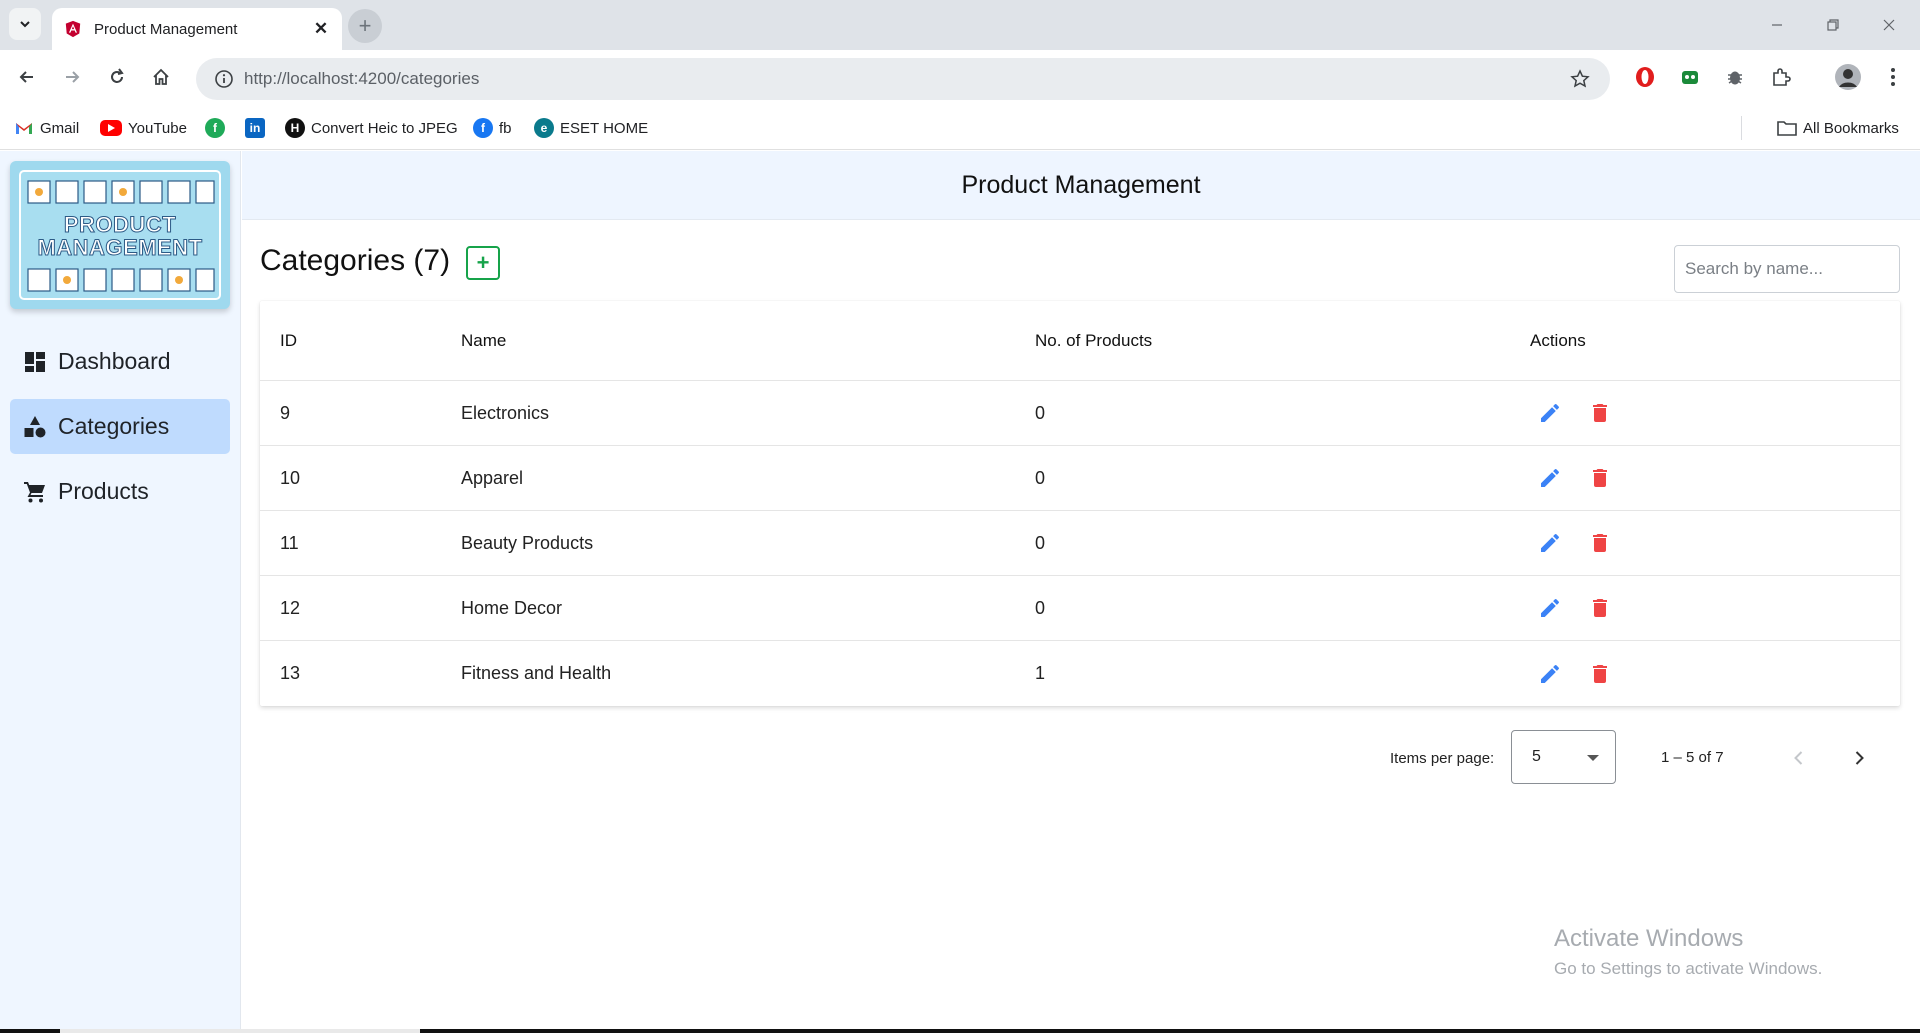 This screenshot has width=1920, height=1033. I want to click on logo-line-product: PRODUCT, so click(120, 224).